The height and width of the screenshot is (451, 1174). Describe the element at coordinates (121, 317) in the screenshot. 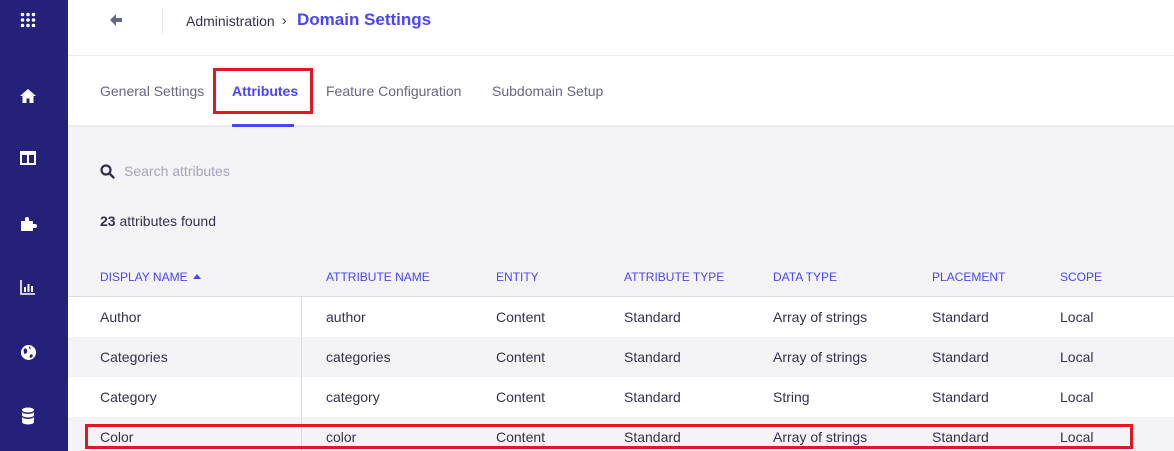

I see `cell-display-name: Author` at that location.